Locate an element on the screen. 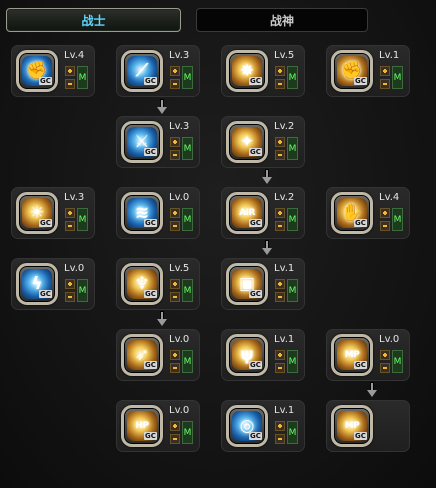 The height and width of the screenshot is (488, 436). skill-icon-button: ➶ GC is located at coordinates (142, 355).